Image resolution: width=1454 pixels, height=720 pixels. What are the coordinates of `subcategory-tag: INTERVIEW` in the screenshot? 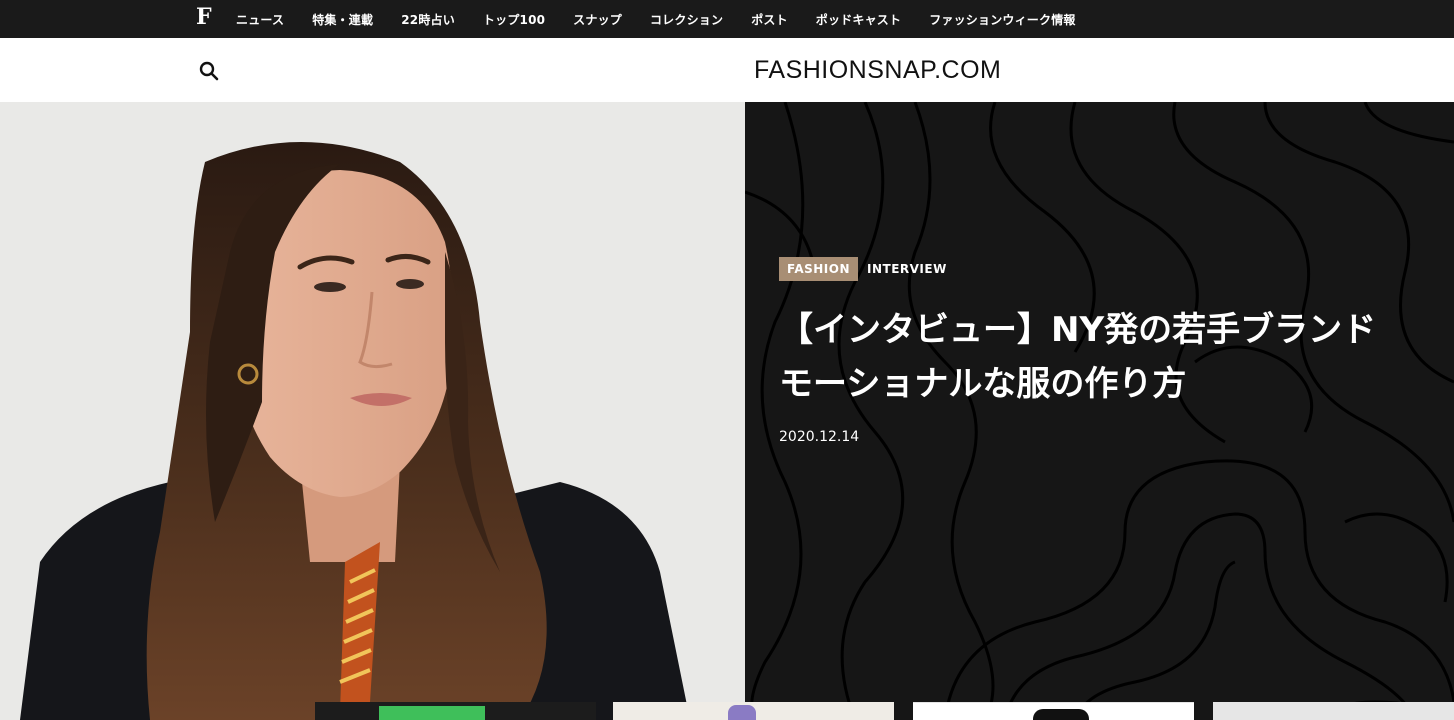 It's located at (907, 269).